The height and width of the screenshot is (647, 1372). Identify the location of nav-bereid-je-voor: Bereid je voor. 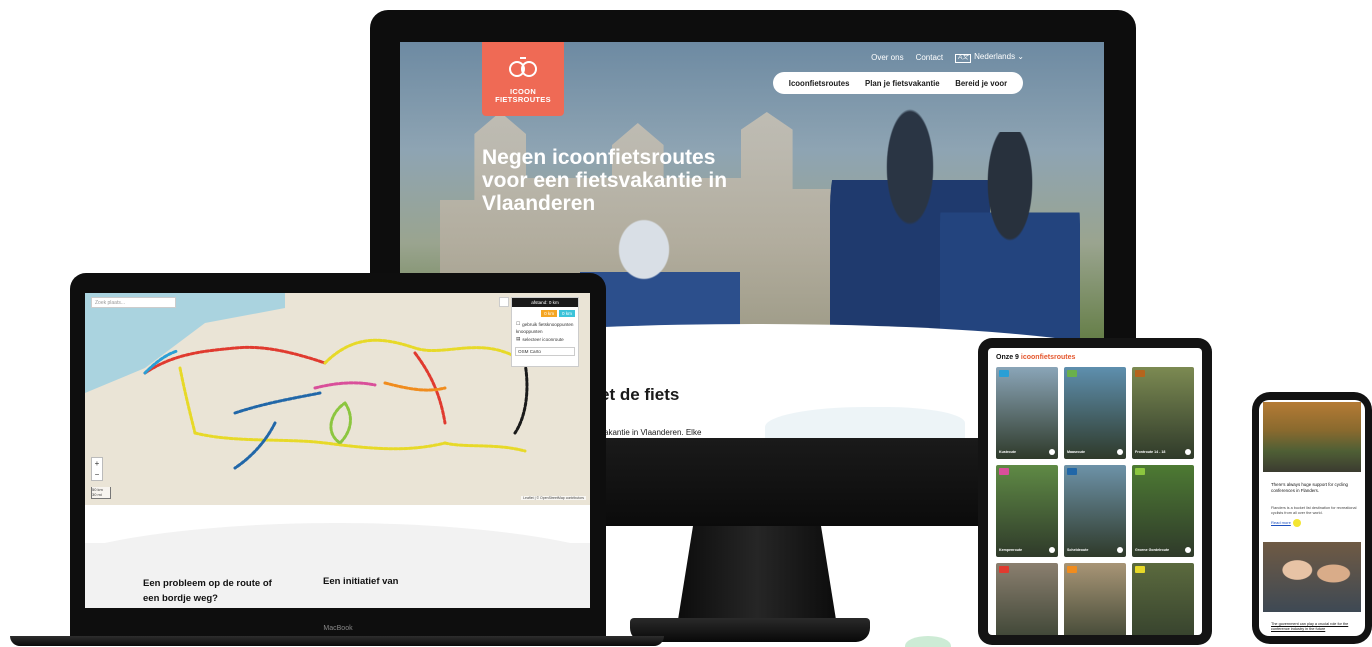
(981, 83).